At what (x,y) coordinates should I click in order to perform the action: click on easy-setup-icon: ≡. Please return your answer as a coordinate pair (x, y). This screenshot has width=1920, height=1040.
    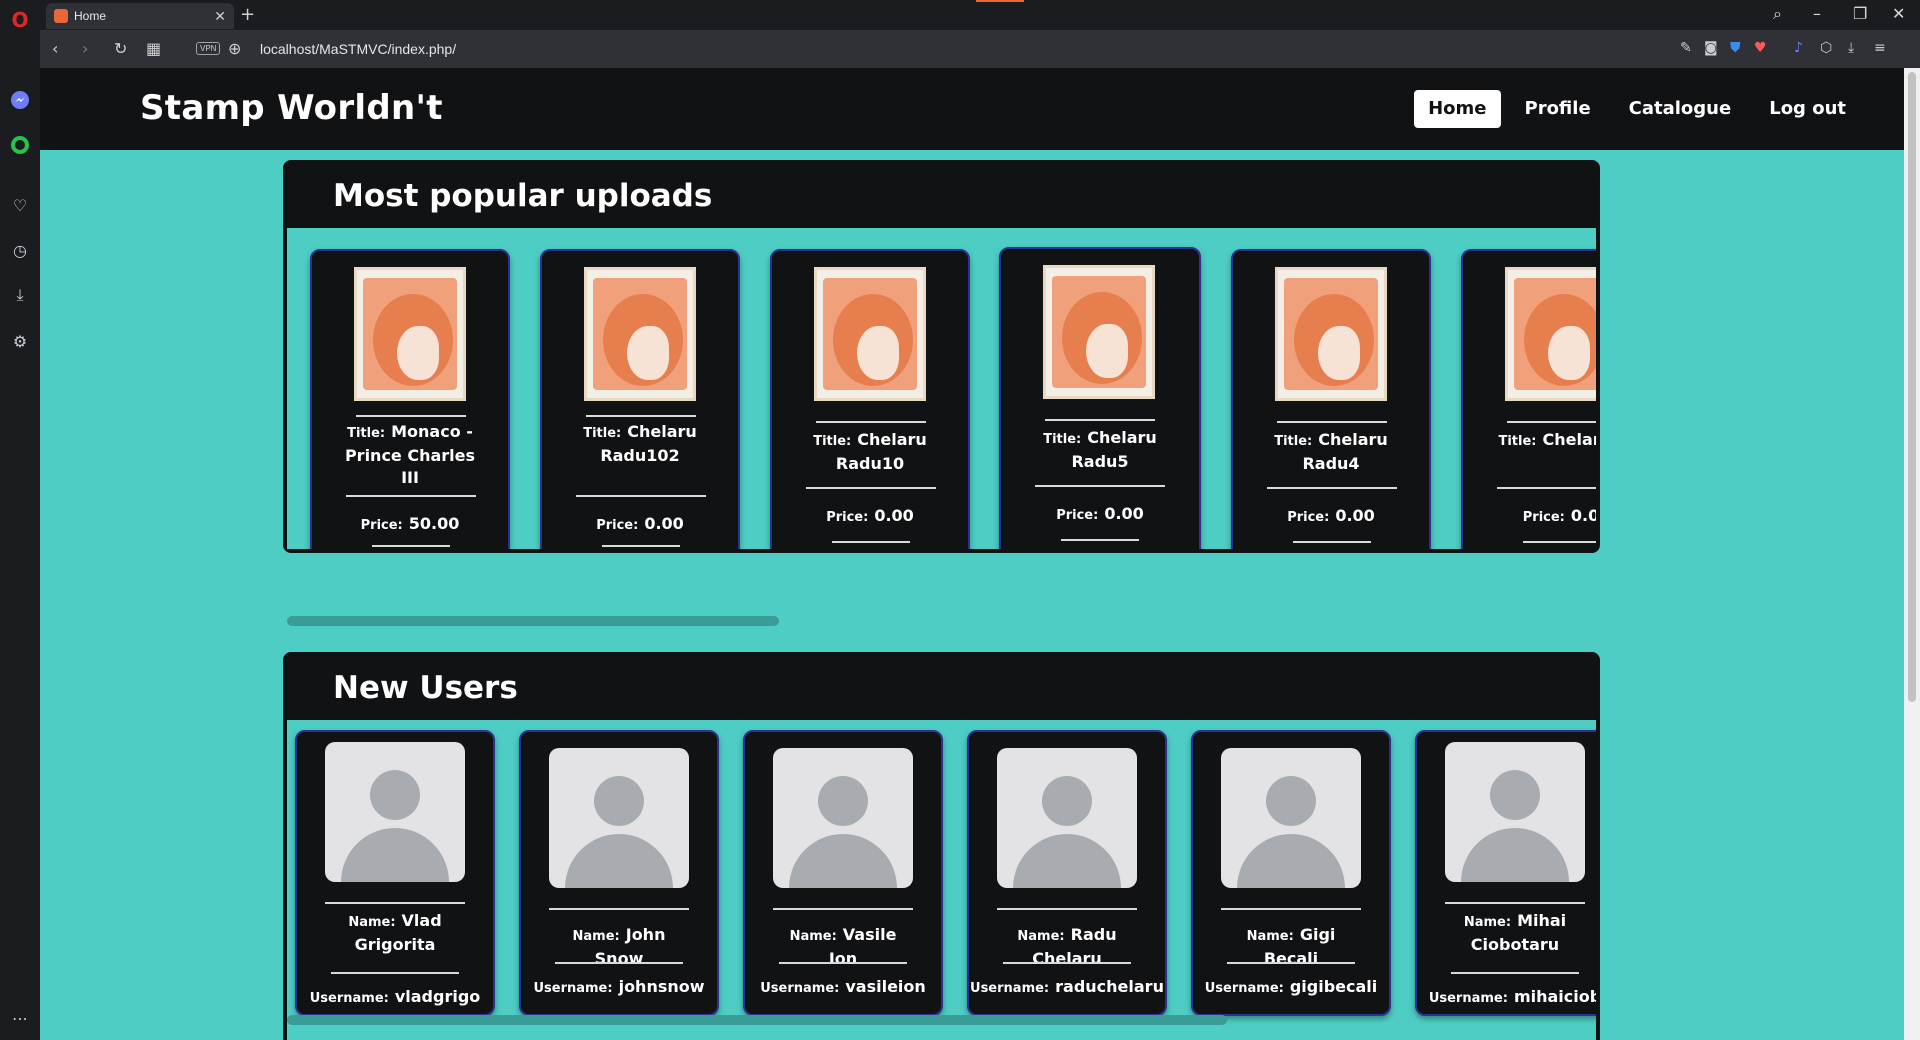
    Looking at the image, I should click on (1880, 48).